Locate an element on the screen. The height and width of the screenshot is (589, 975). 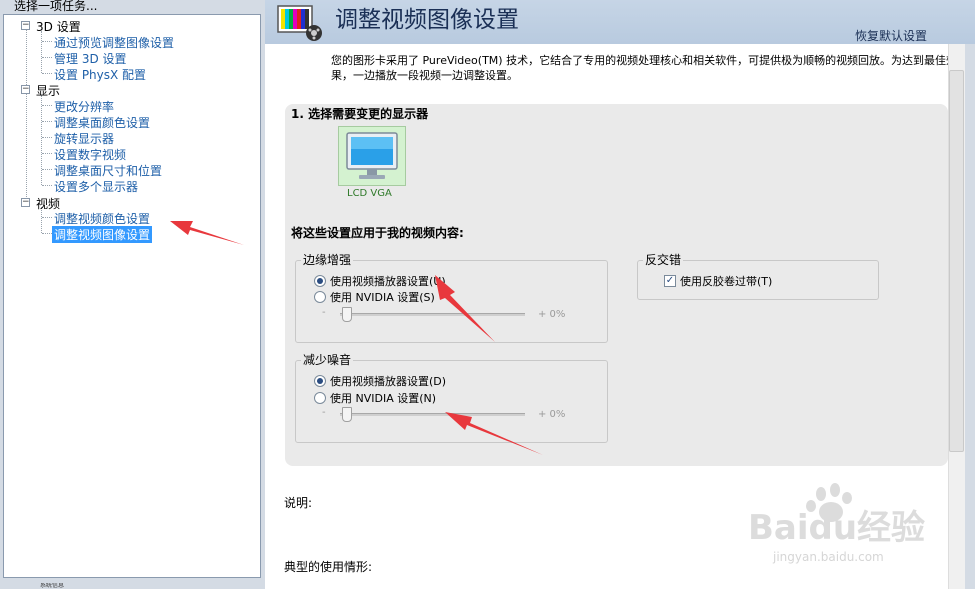
tree-item-resolution: 更改分辨率 is located at coordinates (84, 106).